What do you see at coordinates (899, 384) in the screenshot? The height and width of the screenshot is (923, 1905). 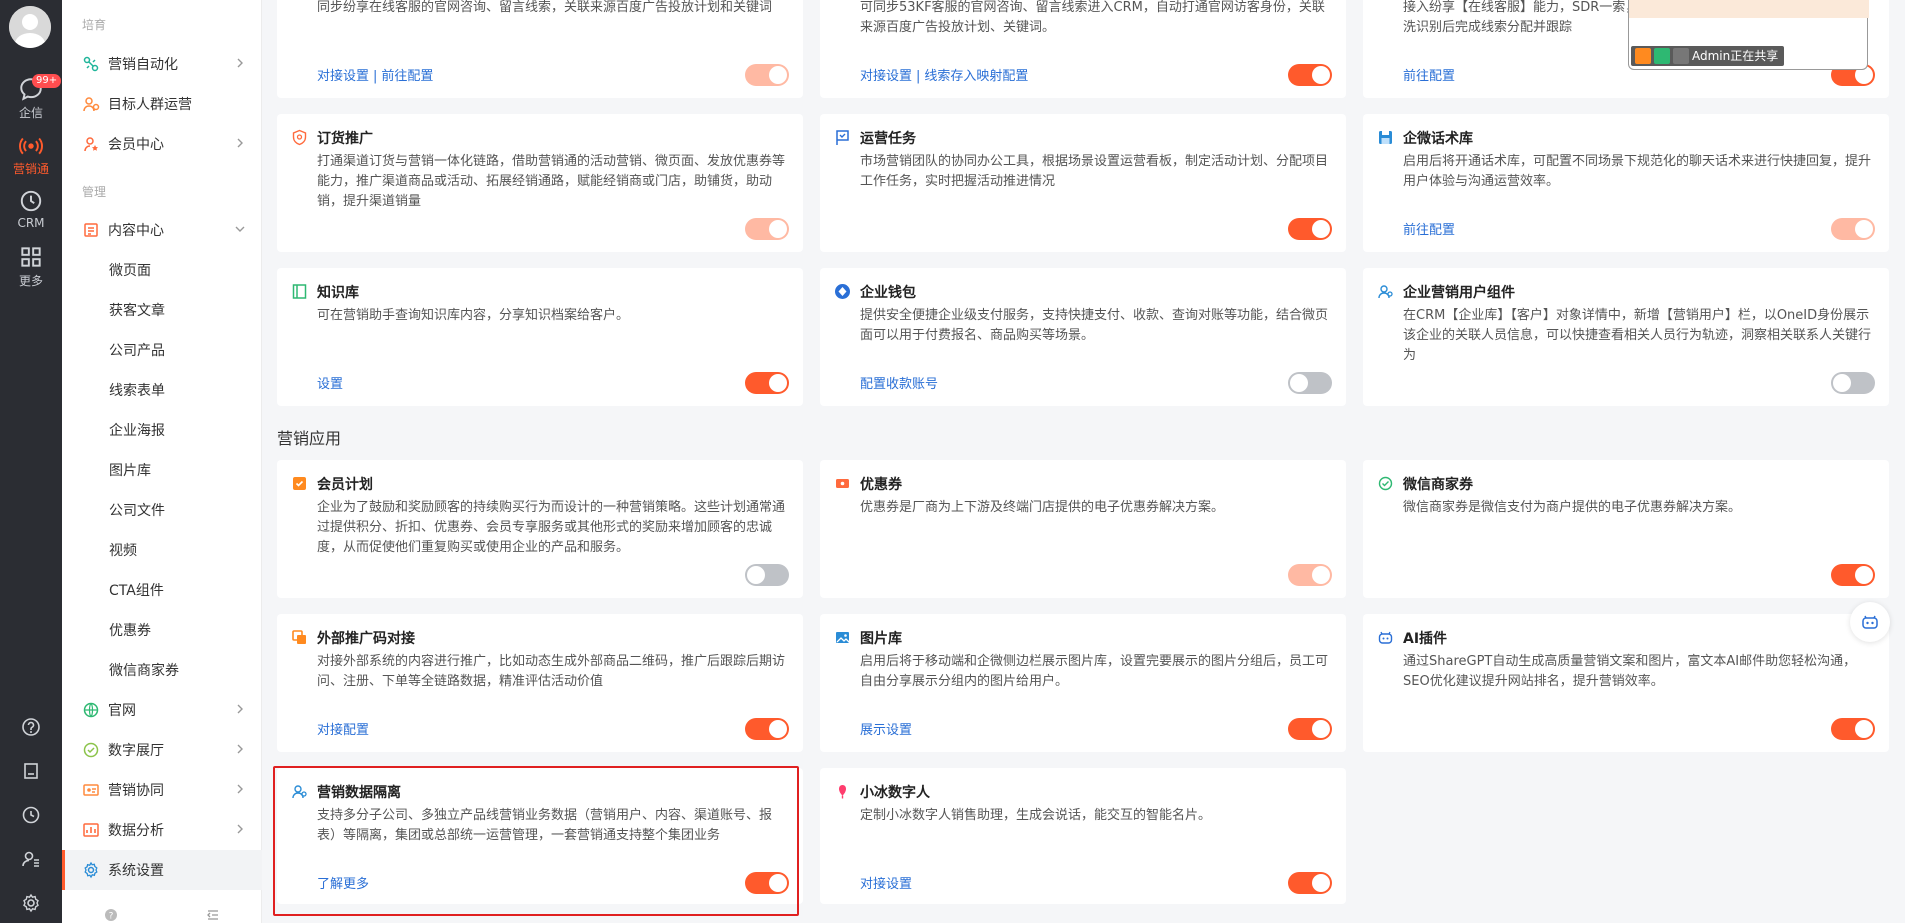 I see `card-link: 配置收款账号` at bounding box center [899, 384].